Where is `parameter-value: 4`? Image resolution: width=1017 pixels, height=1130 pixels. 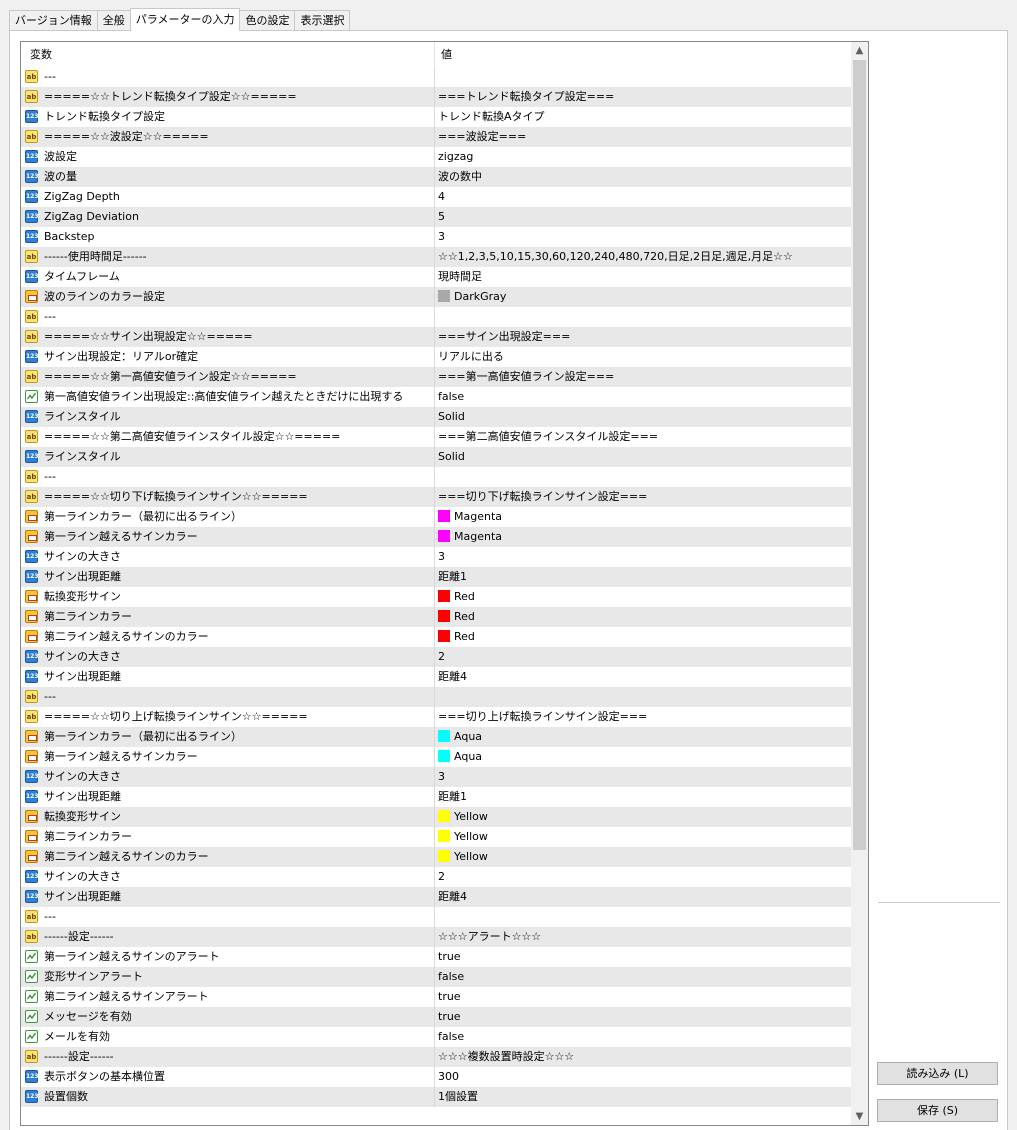
parameter-value: 4 is located at coordinates (643, 197).